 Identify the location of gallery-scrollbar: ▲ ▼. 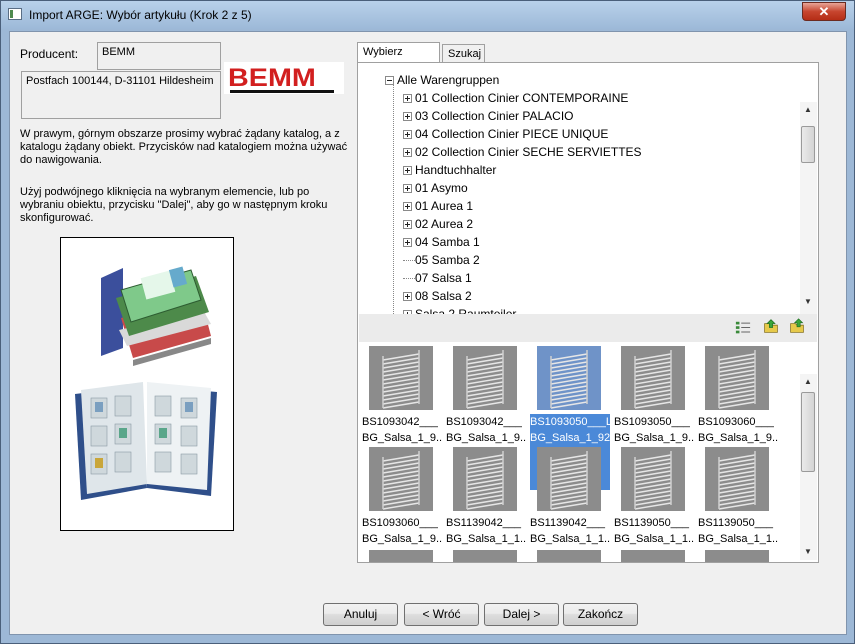
(808, 467).